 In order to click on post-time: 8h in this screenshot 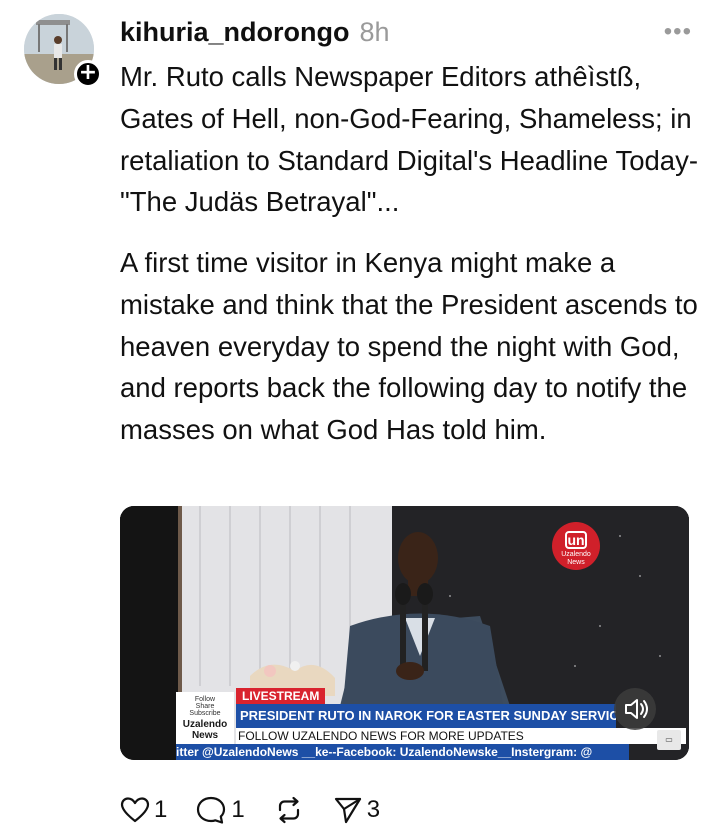, I will do `click(374, 31)`.